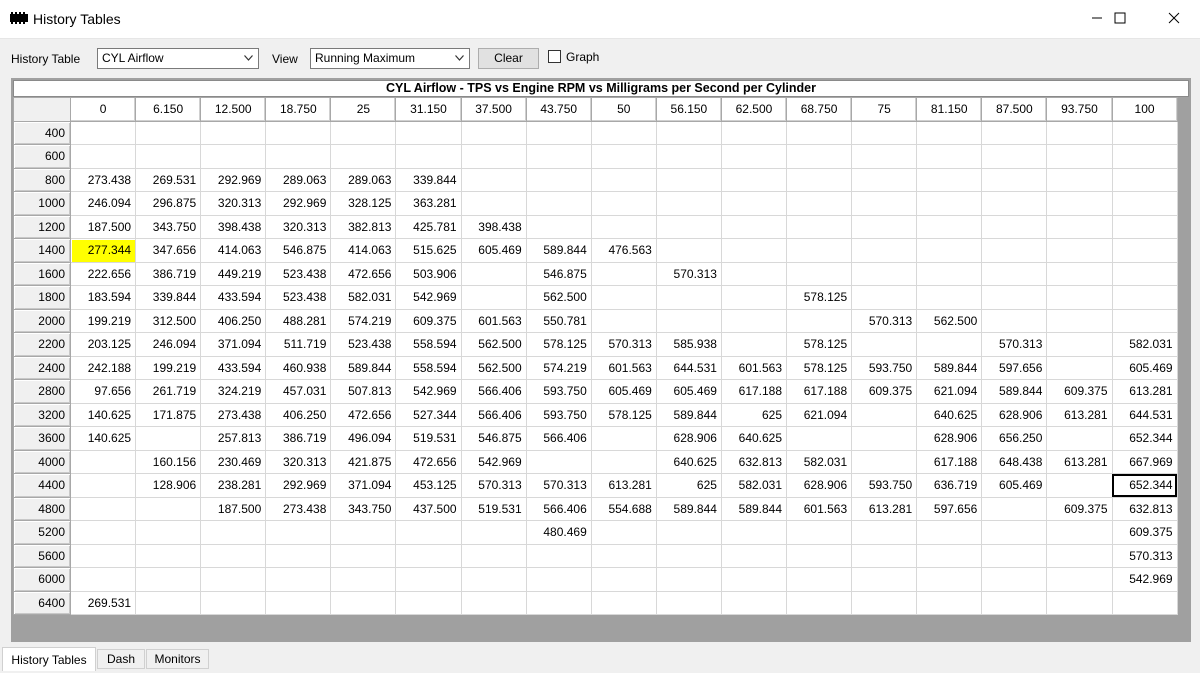 The height and width of the screenshot is (673, 1200). Describe the element at coordinates (233, 179) in the screenshot. I see `grid-cell: 292.969` at that location.